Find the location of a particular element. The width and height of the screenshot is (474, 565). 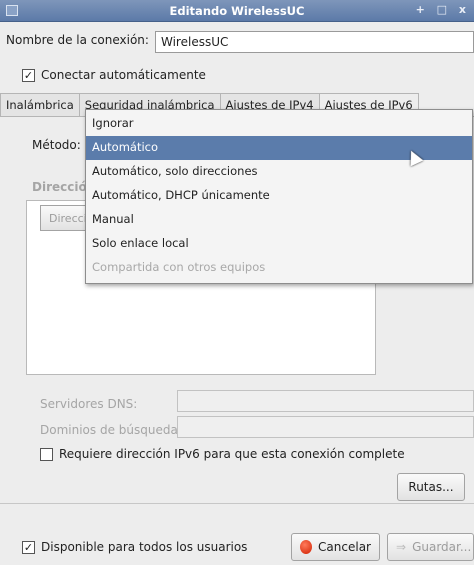

connection-name-label: Nombre de la conexión: is located at coordinates (77, 40).